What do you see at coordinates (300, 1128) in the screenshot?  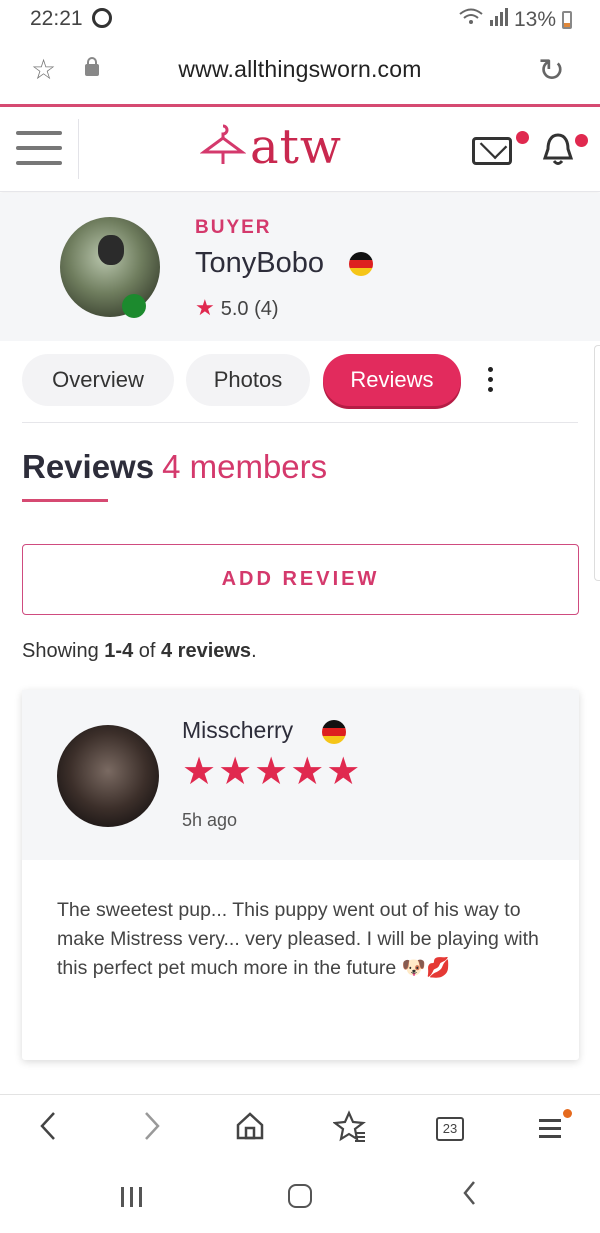 I see `browser-toolbar: 23` at bounding box center [300, 1128].